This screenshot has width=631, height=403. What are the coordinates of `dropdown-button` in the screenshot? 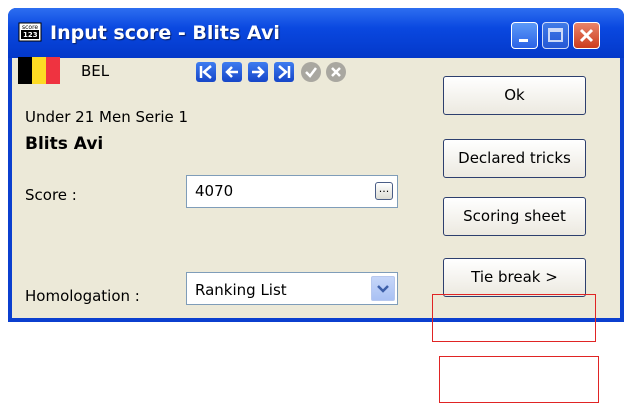 It's located at (383, 288).